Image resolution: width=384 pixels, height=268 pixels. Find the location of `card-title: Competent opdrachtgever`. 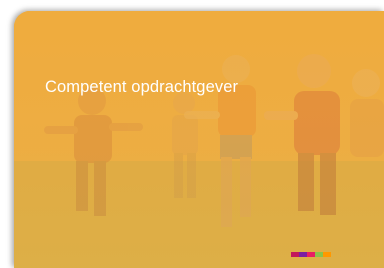

card-title: Competent opdrachtgever is located at coordinates (142, 87).